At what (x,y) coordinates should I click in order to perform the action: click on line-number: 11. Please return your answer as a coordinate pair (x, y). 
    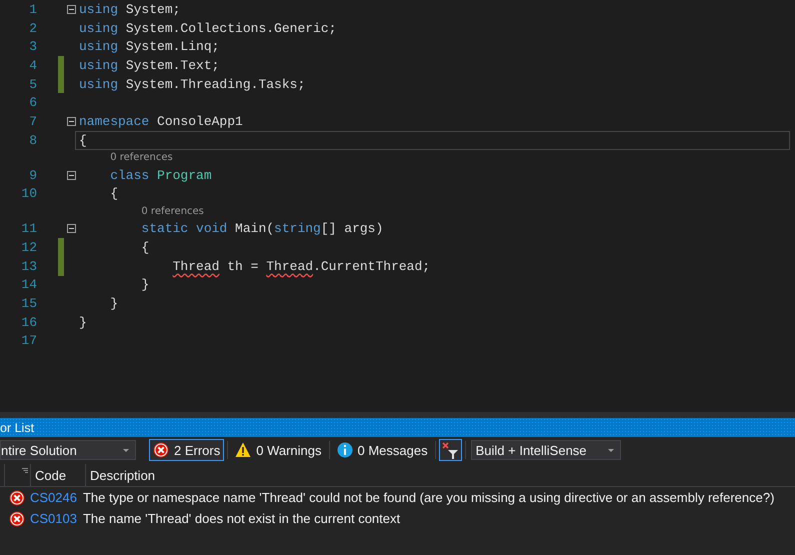
    Looking at the image, I should click on (28, 228).